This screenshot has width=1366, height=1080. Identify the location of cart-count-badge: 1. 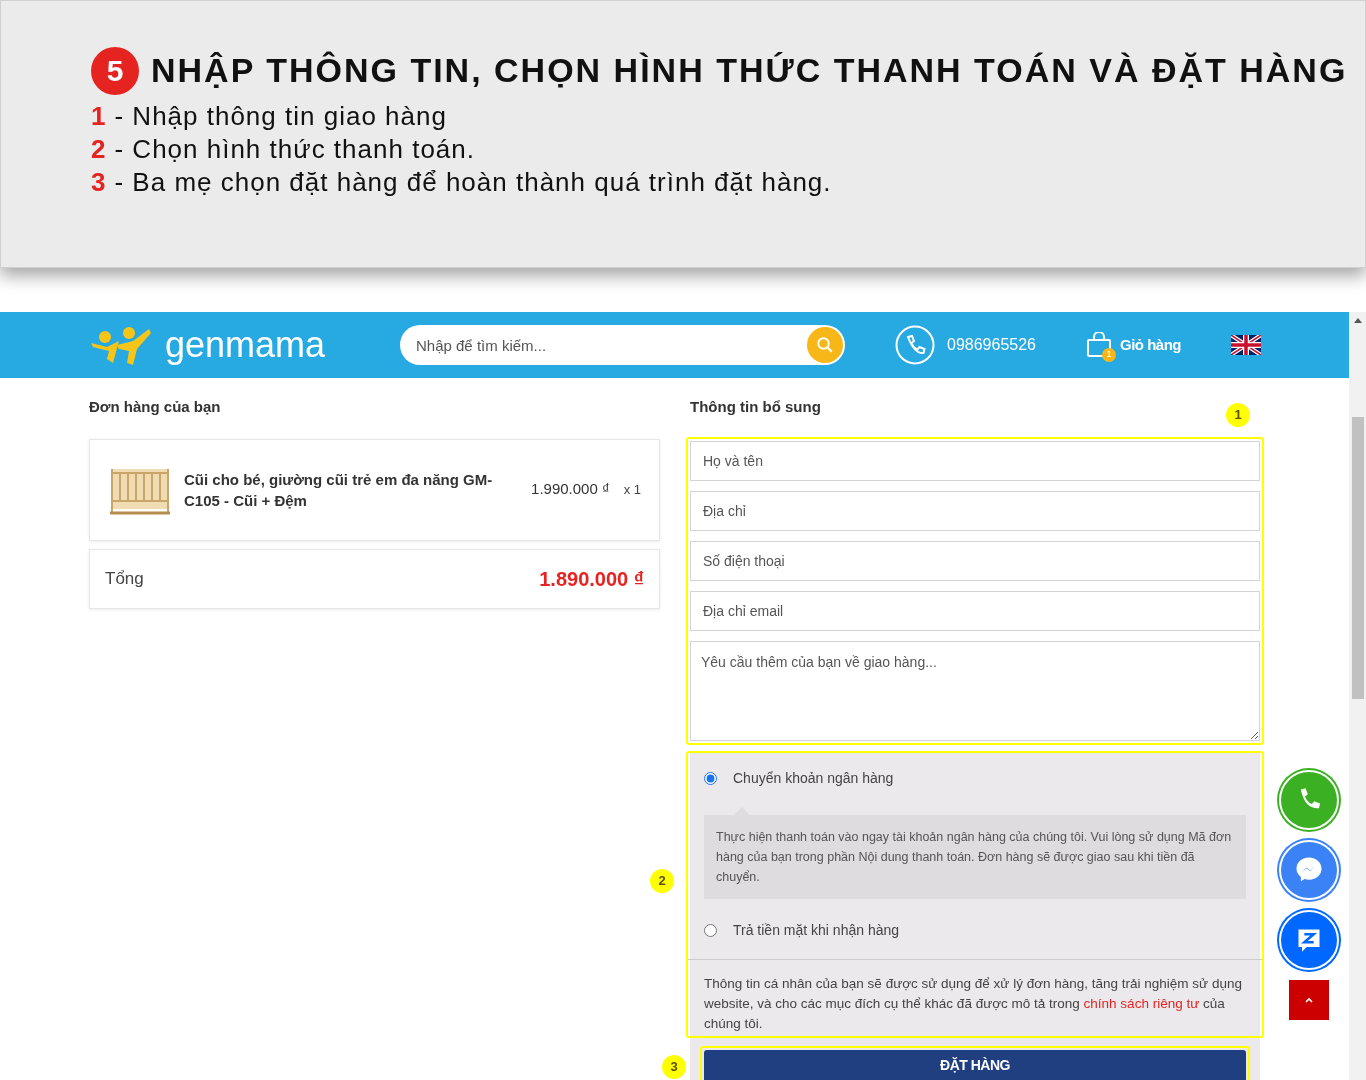
(1109, 355).